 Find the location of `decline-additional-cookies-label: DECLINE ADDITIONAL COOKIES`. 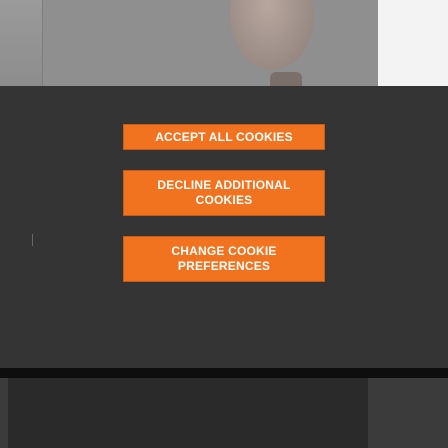

decline-additional-cookies-label: DECLINE ADDITIONAL COOKIES is located at coordinates (224, 192).